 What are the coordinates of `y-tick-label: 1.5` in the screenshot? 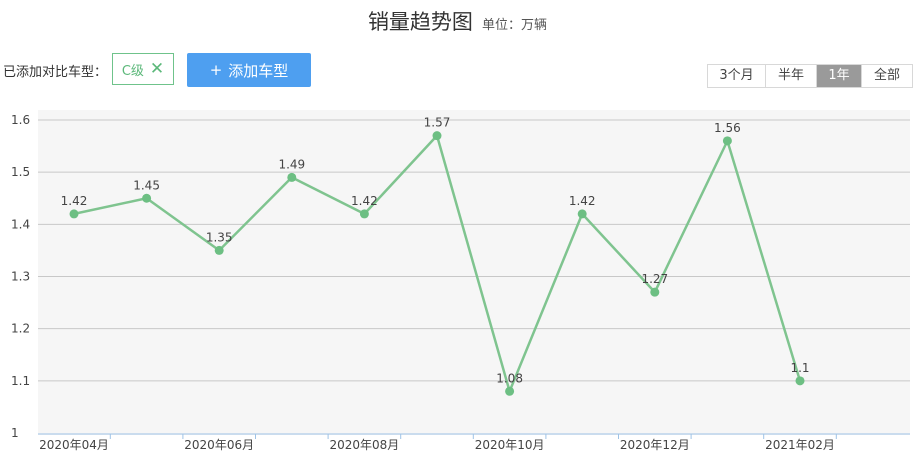 It's located at (20, 172).